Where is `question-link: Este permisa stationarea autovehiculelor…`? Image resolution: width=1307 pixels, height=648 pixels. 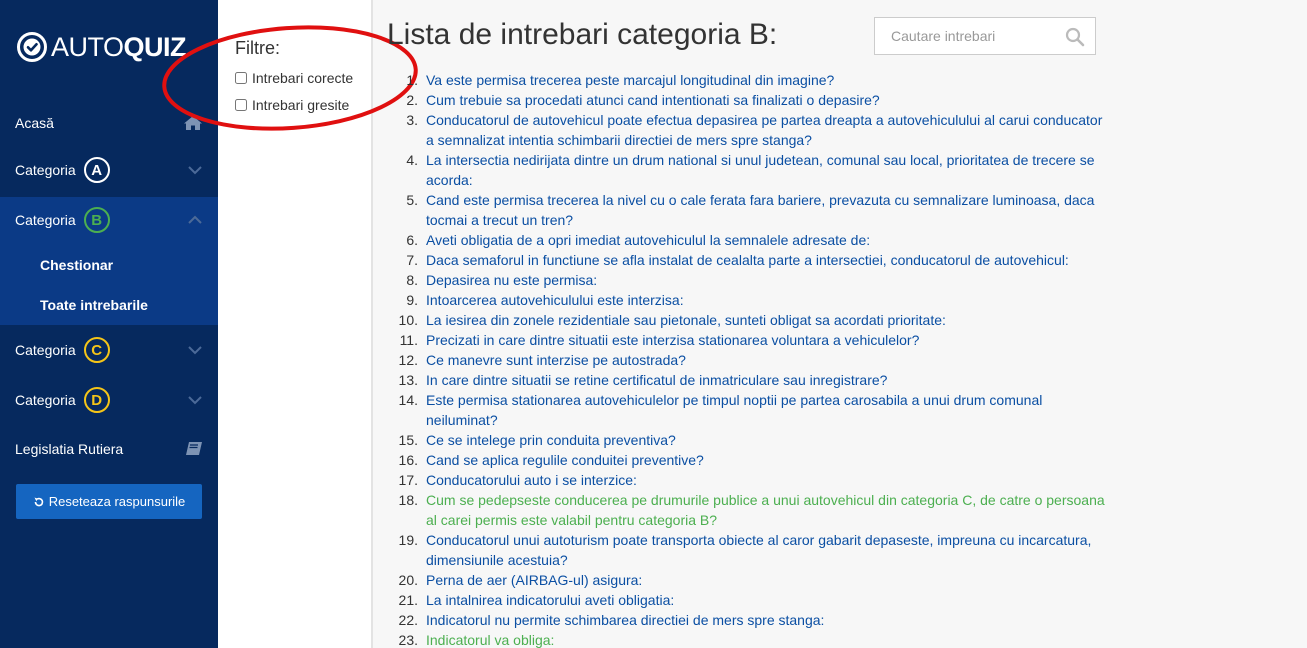
question-link: Este permisa stationarea autovehiculelor… is located at coordinates (768, 410).